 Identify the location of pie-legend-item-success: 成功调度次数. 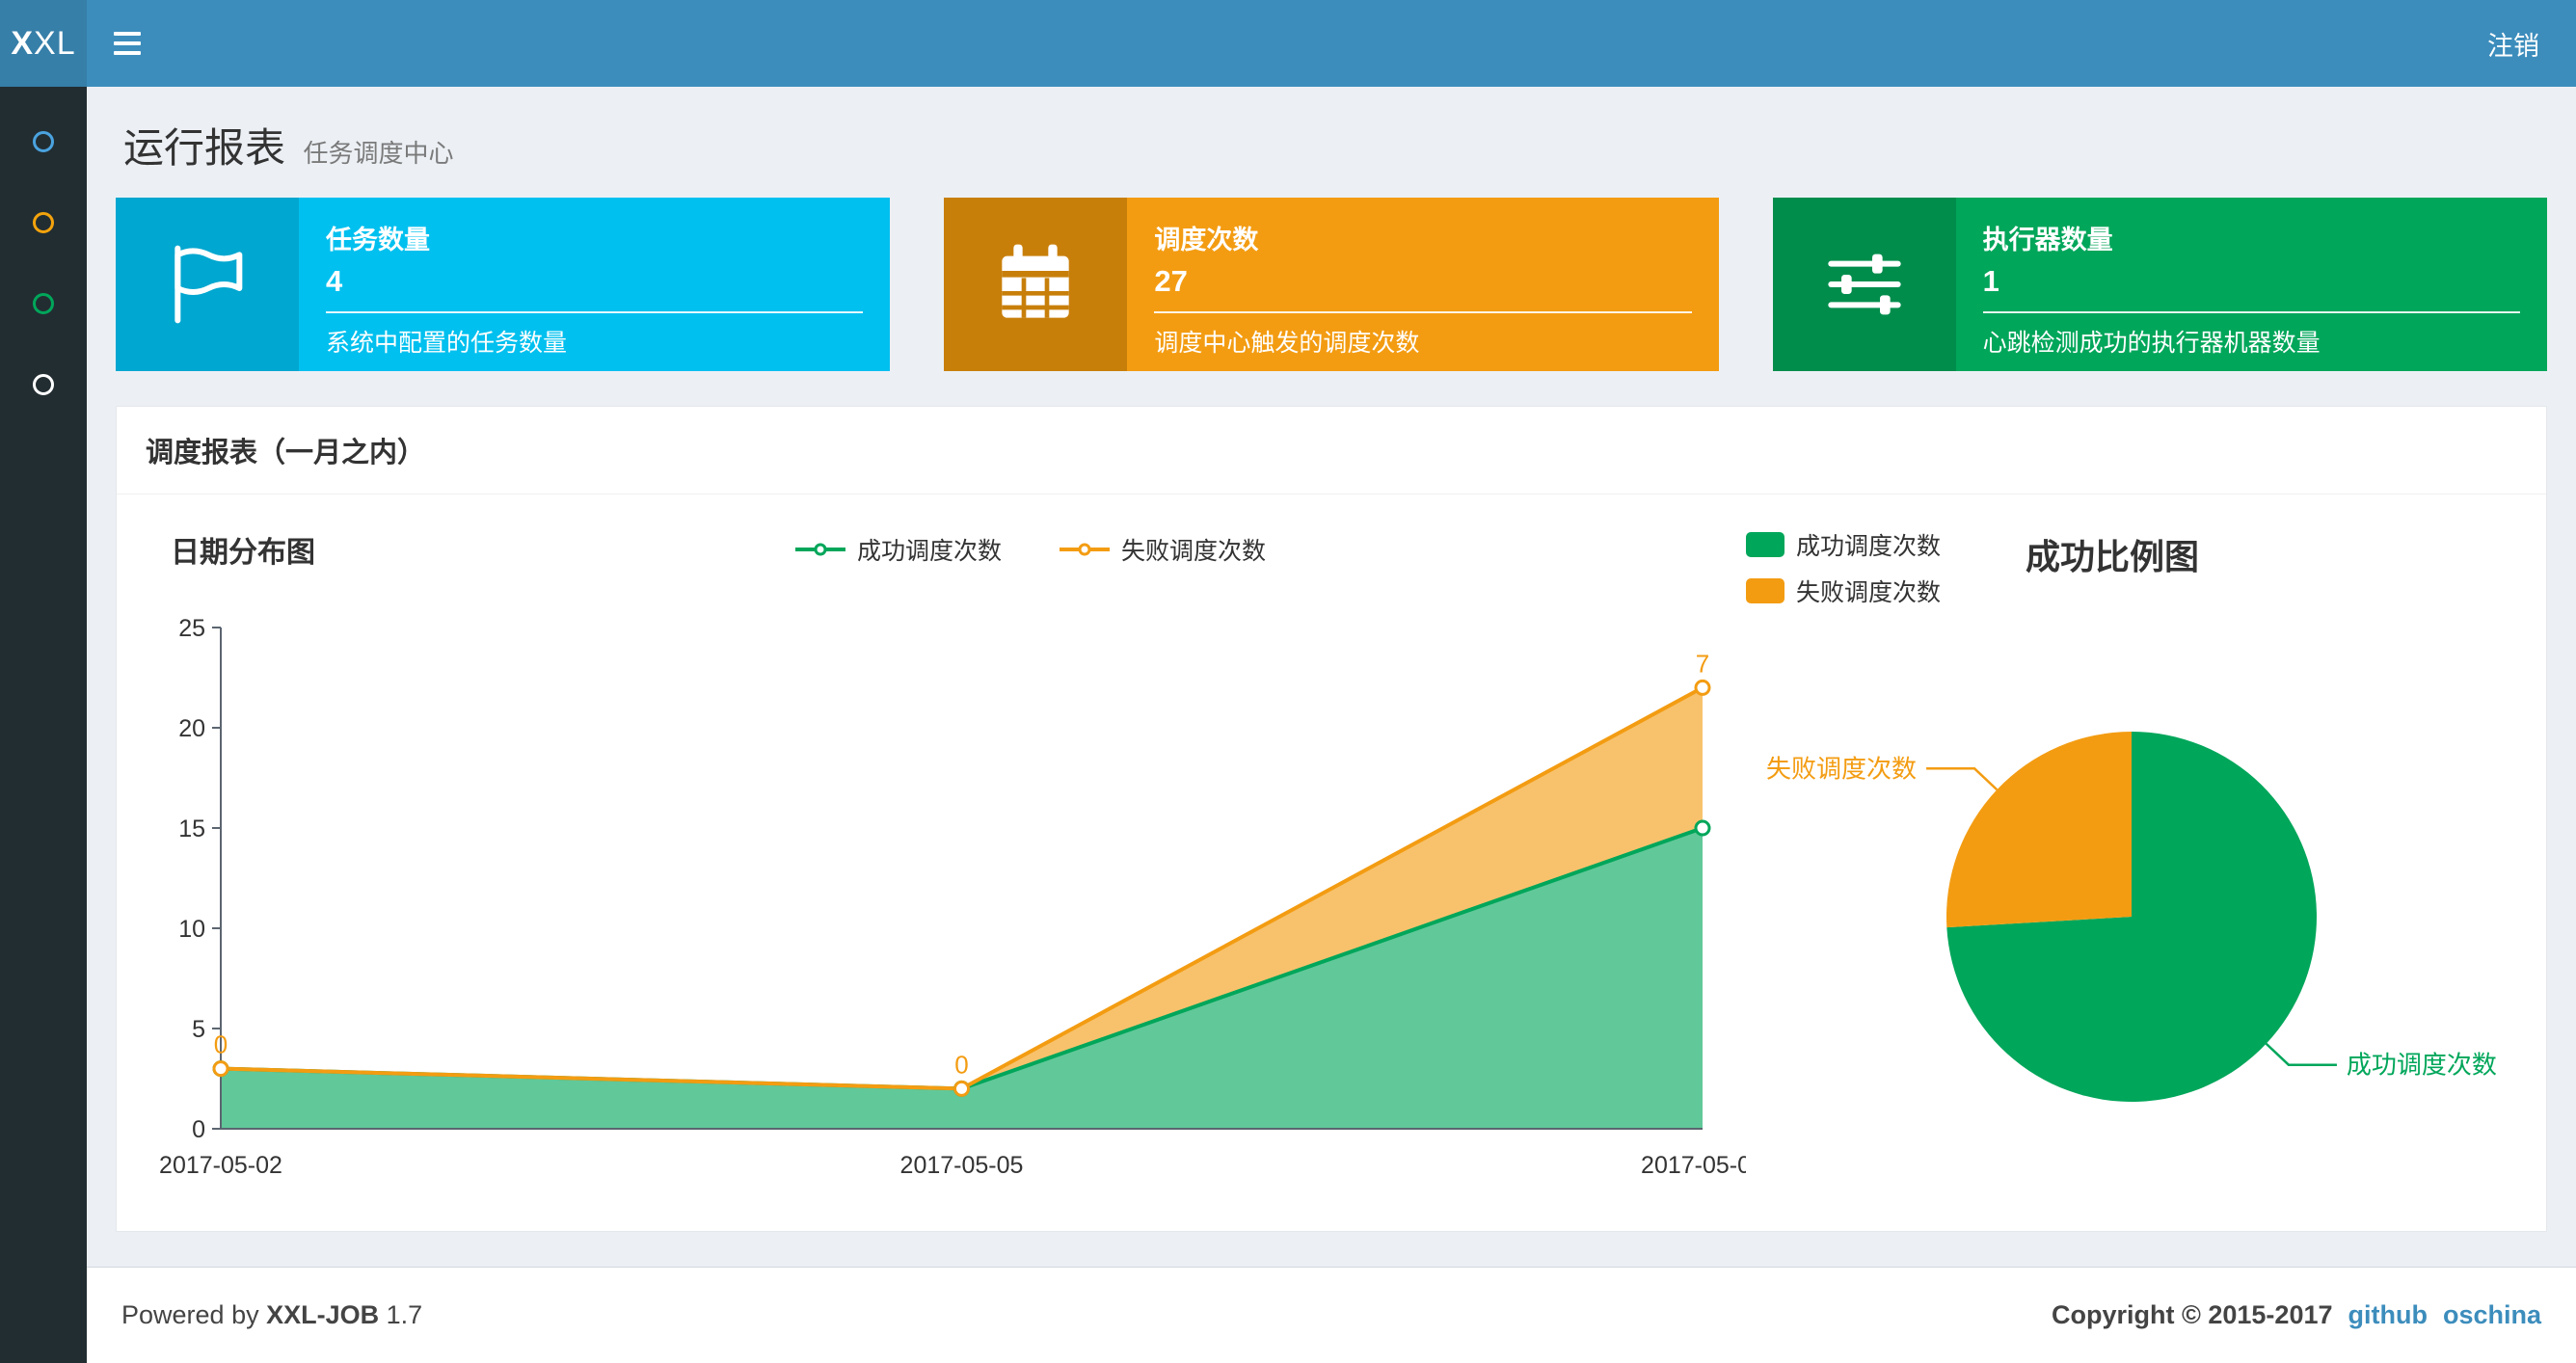
(1844, 544).